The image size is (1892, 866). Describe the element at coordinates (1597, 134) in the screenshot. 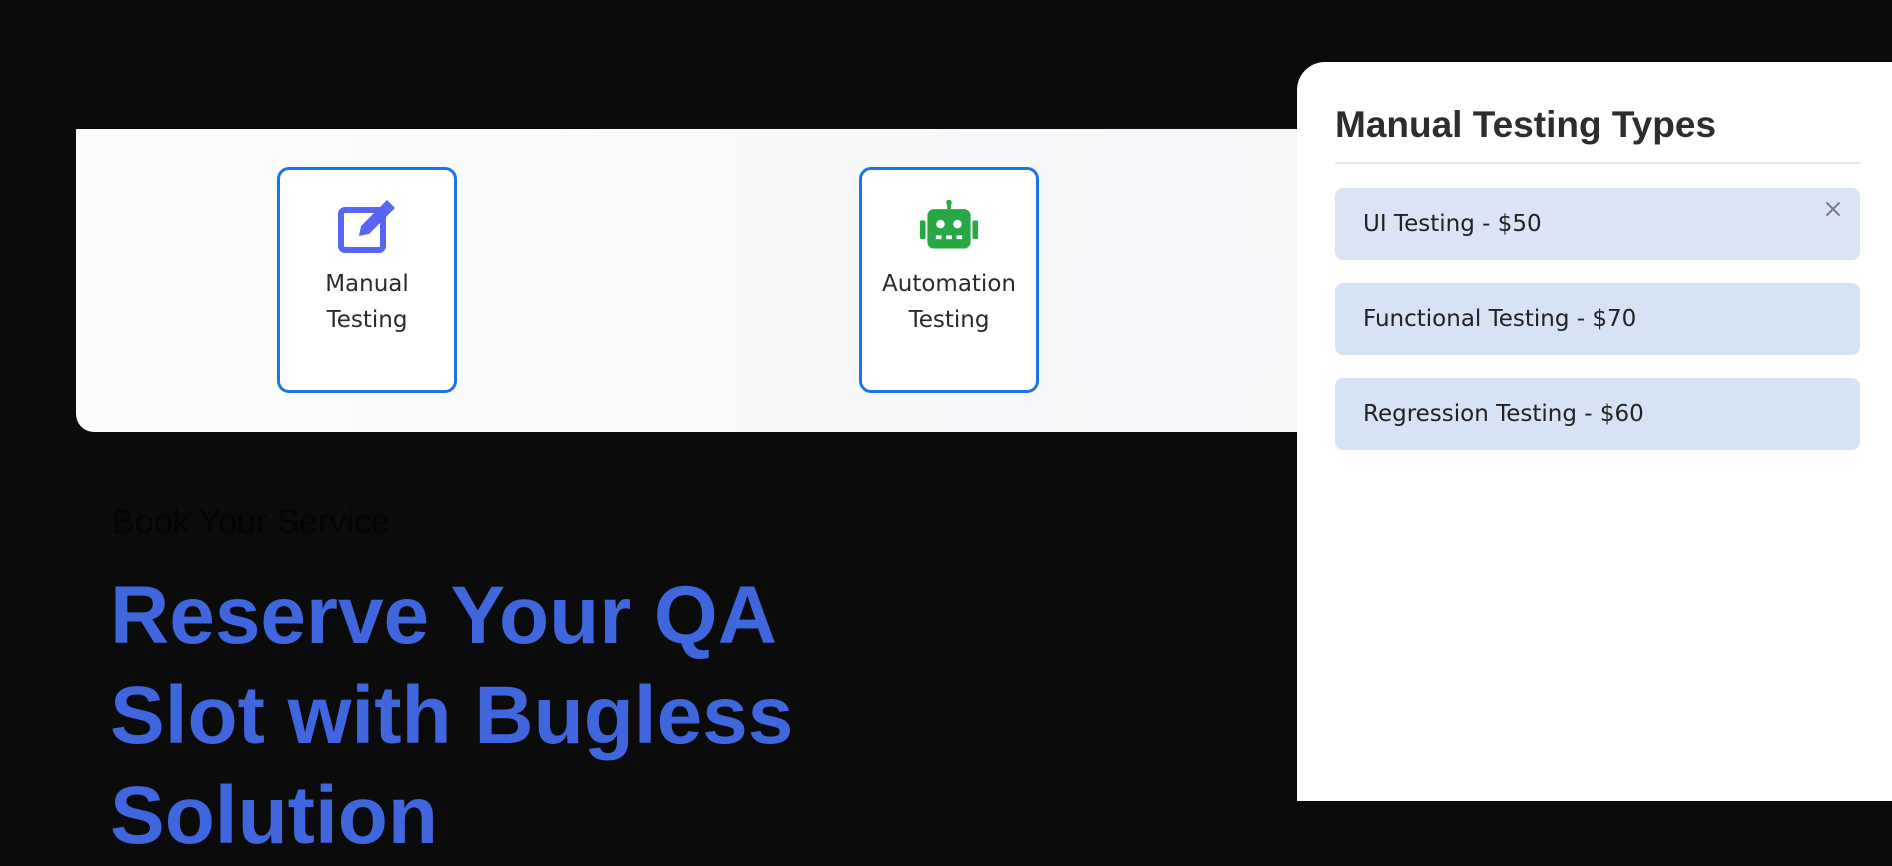

I see `panel-title: Manual Testing Types` at that location.